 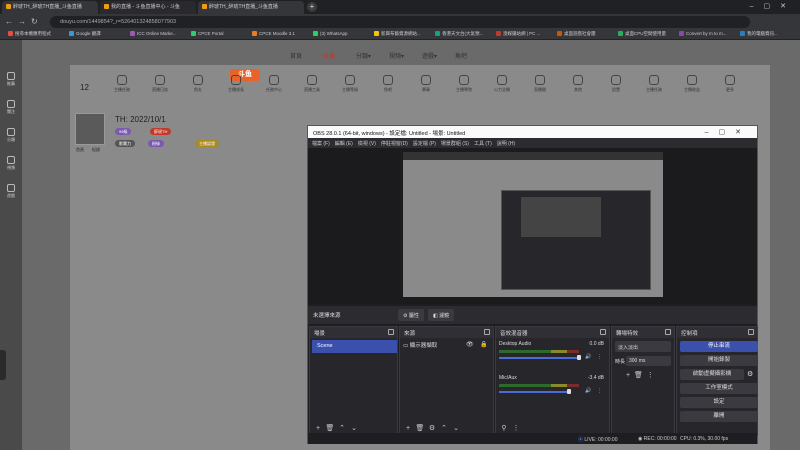 What do you see at coordinates (85, 34) in the screenshot?
I see `bookmark-item: Google 翻譯` at bounding box center [85, 34].